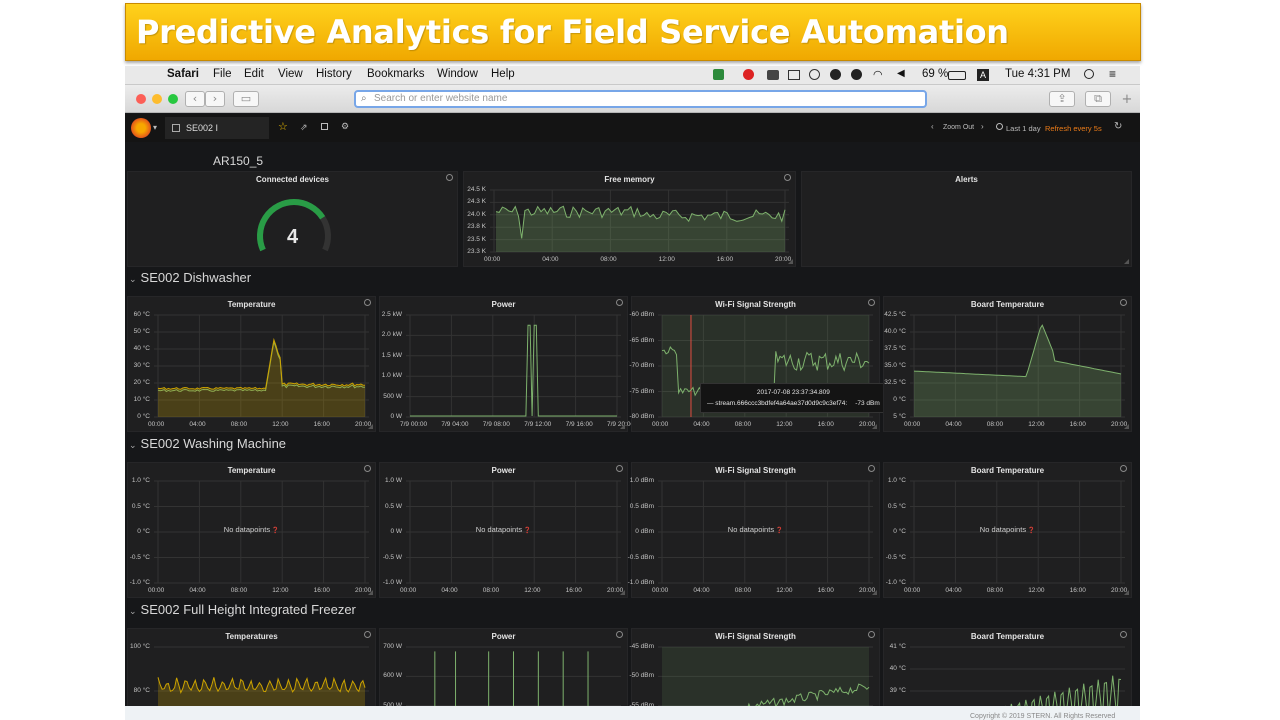  What do you see at coordinates (718, 74) in the screenshot?
I see `status-download-icon` at bounding box center [718, 74].